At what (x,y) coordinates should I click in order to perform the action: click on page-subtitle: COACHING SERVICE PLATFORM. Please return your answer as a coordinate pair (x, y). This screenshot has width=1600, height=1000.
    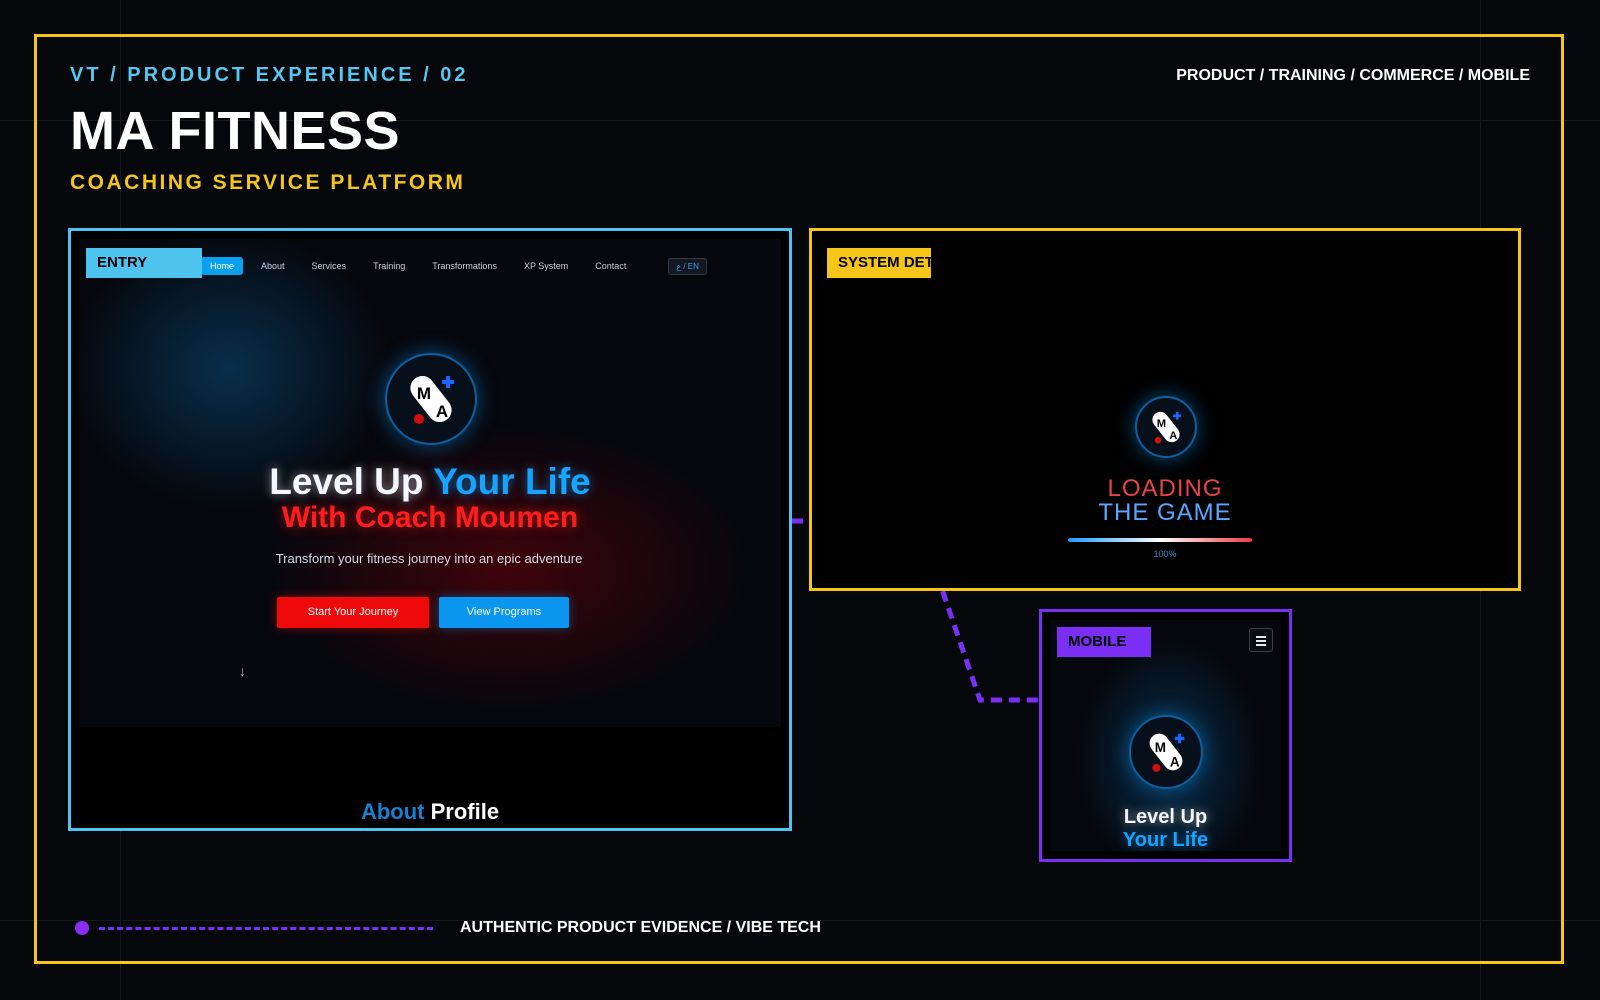
    Looking at the image, I should click on (268, 182).